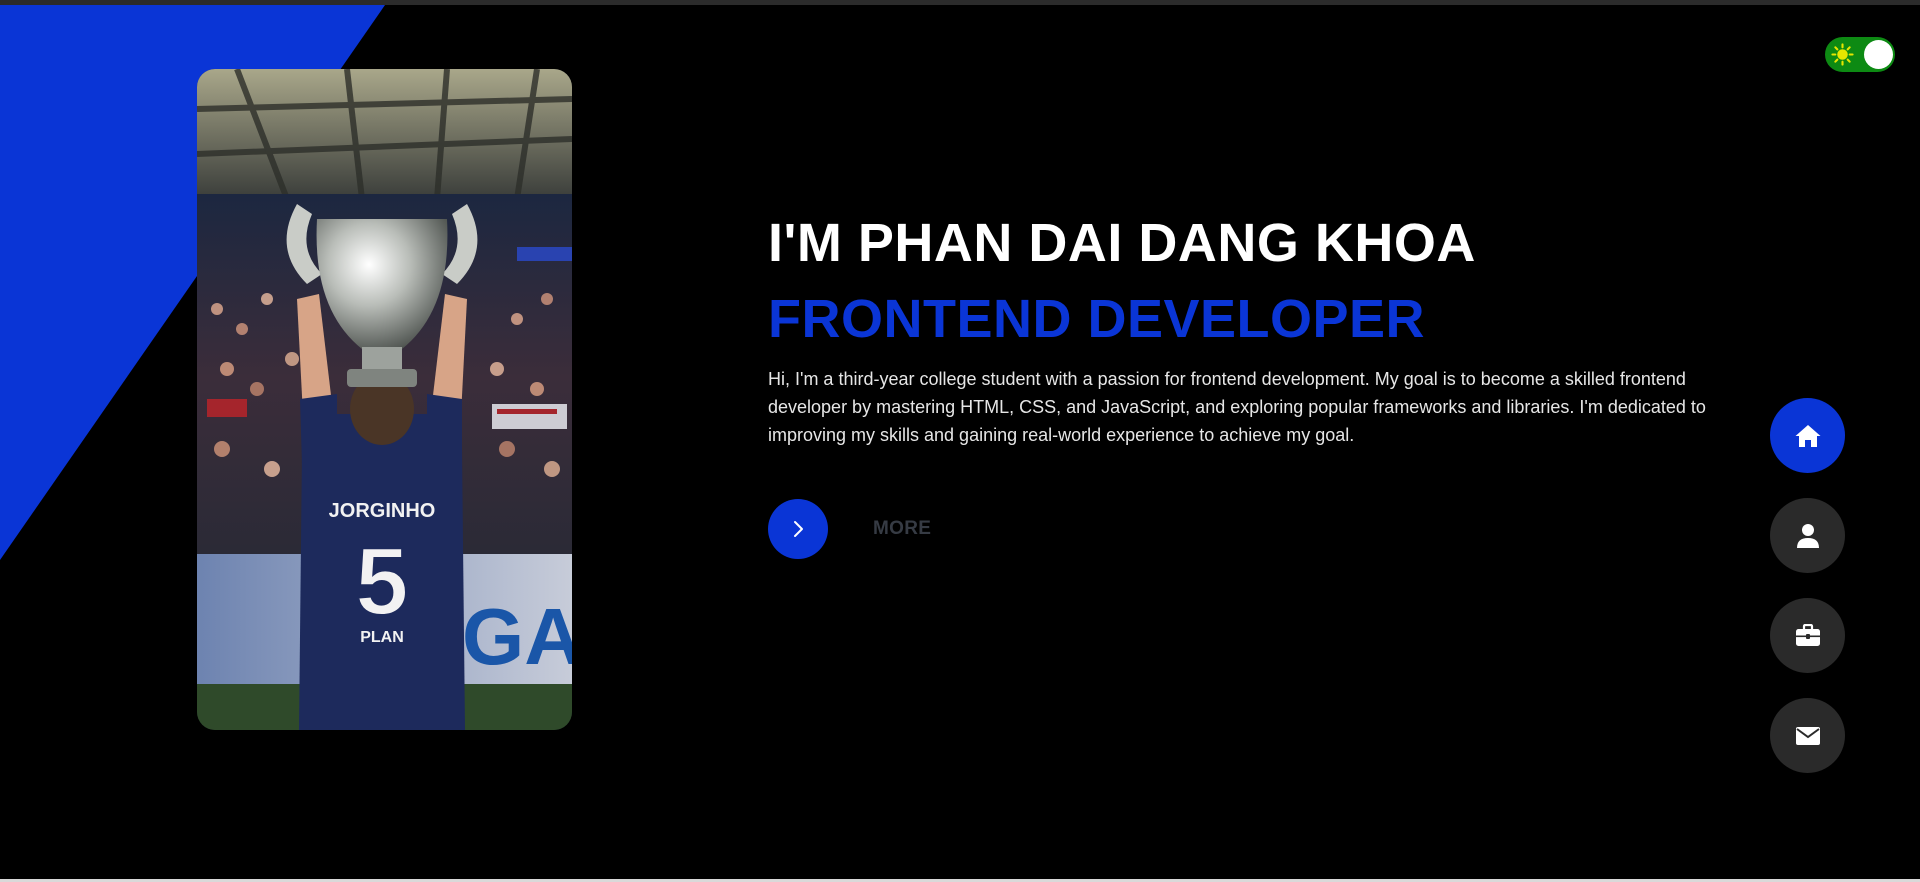  What do you see at coordinates (1097, 319) in the screenshot?
I see `hero-subtitle: FRONTEND DEVELOPER` at bounding box center [1097, 319].